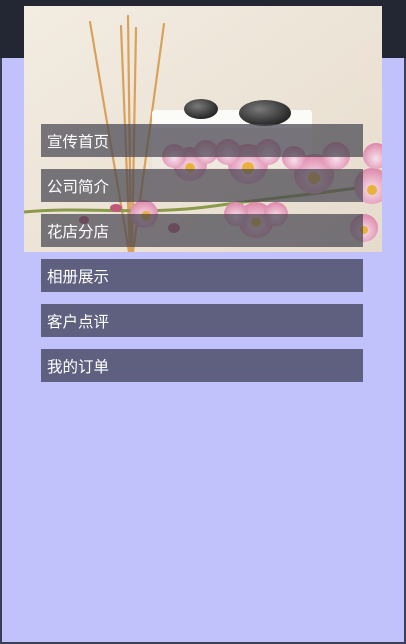  I want to click on menu-item-company-intro: 公司简介, so click(202, 185).